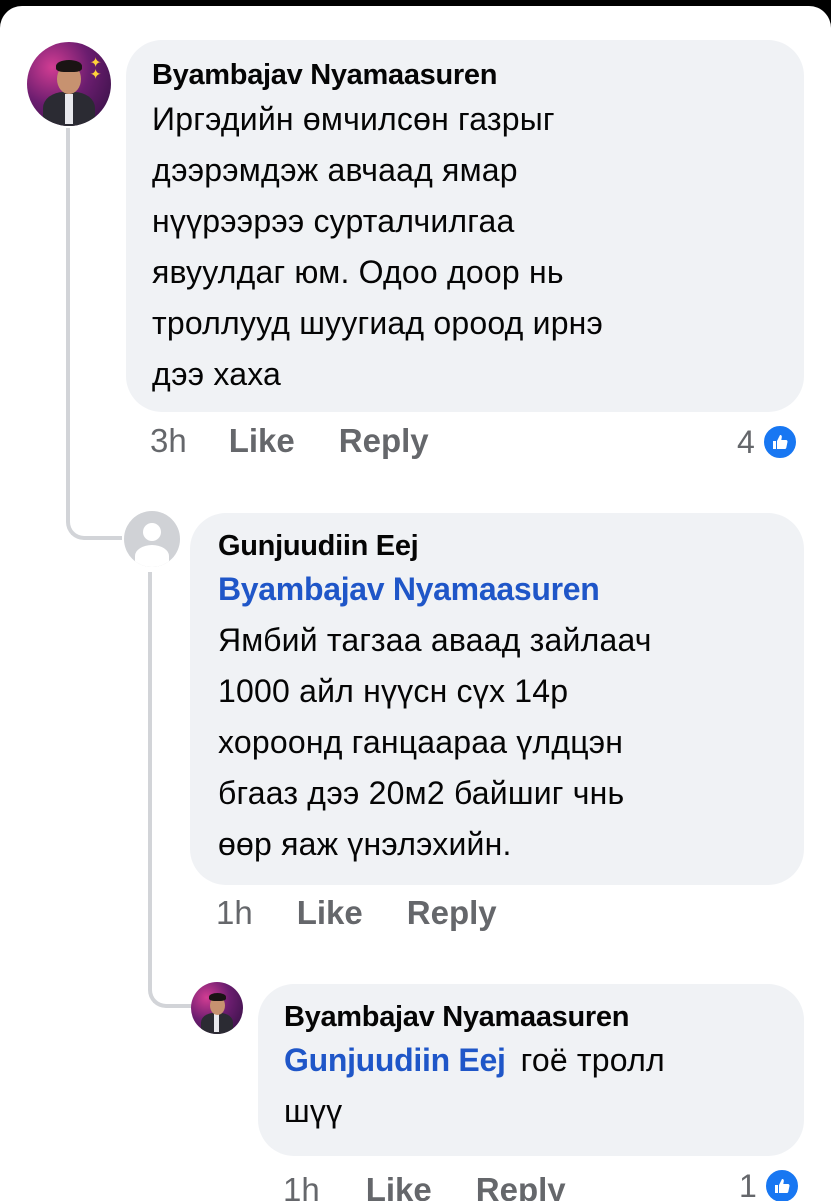 This screenshot has width=831, height=1201. What do you see at coordinates (152, 556) in the screenshot?
I see `default-avatar-body` at bounding box center [152, 556].